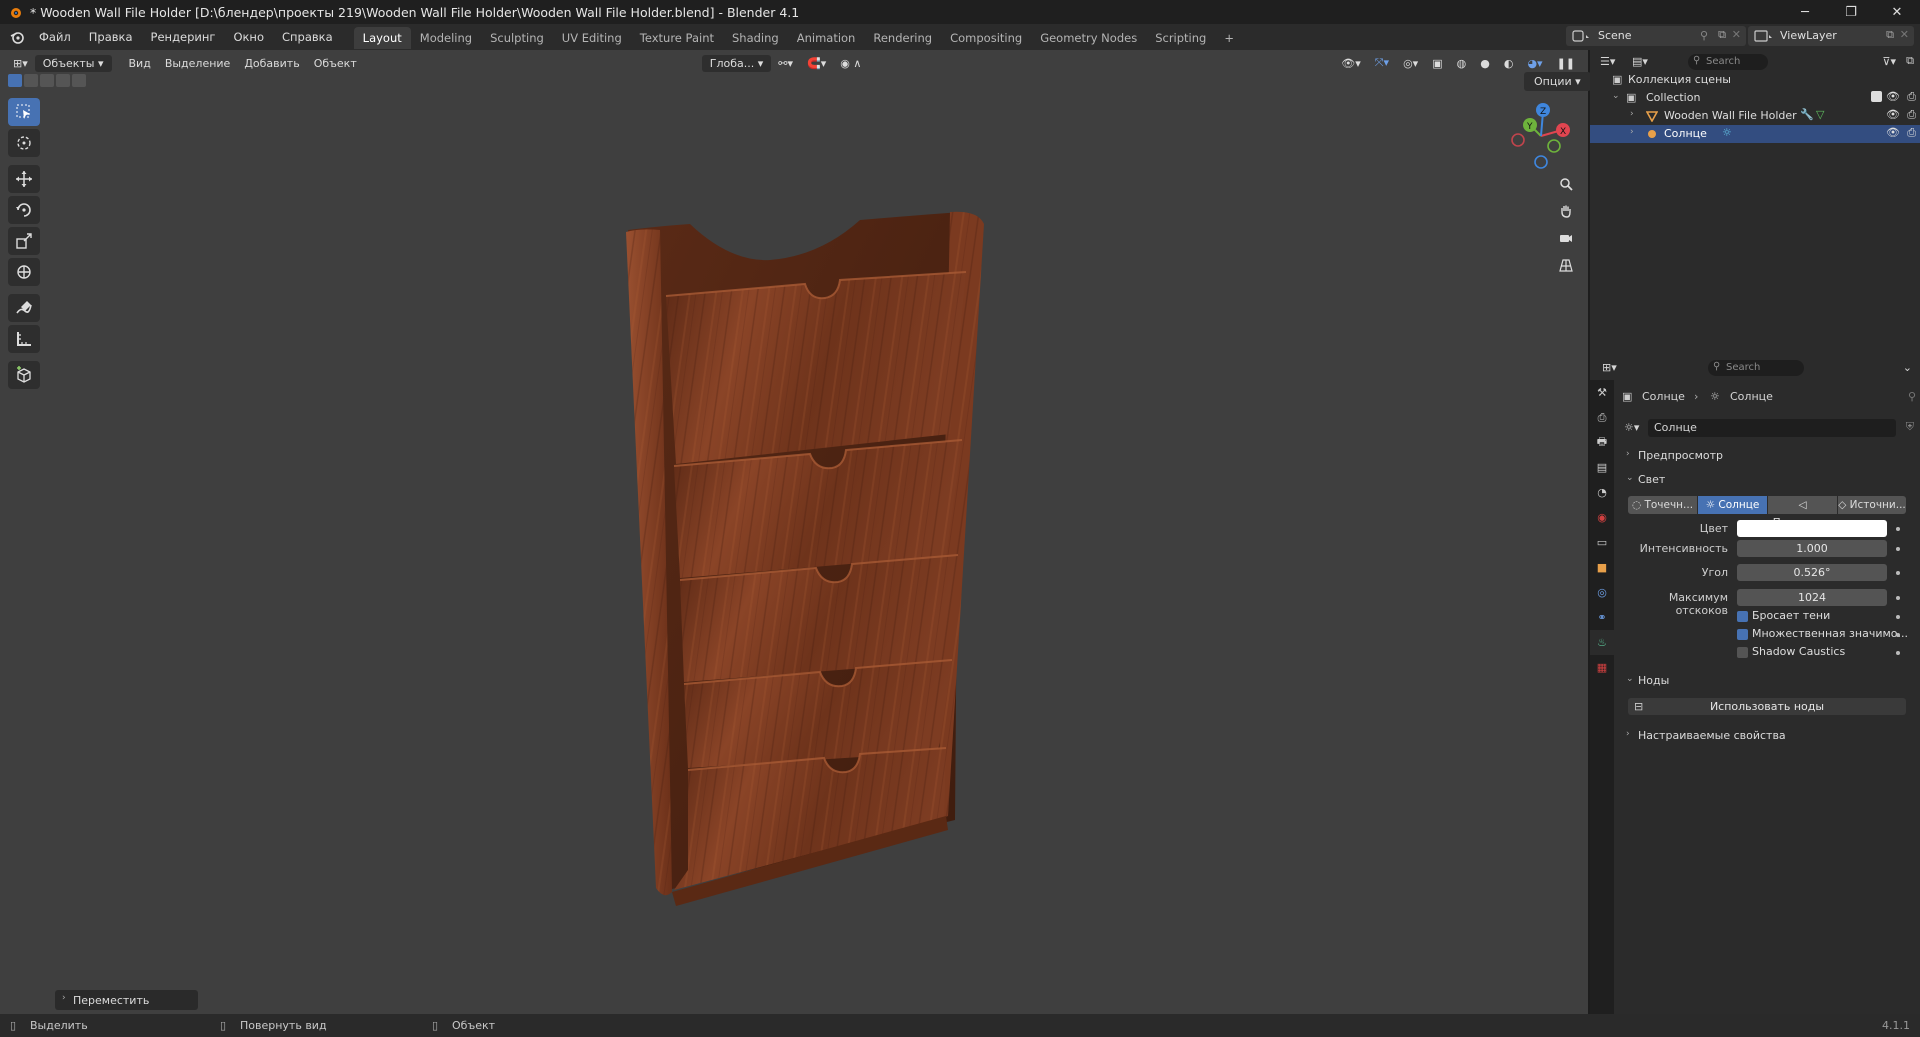 The image size is (1920, 1037). I want to click on nodes-section-header: ⌄ Ноды, so click(1768, 681).